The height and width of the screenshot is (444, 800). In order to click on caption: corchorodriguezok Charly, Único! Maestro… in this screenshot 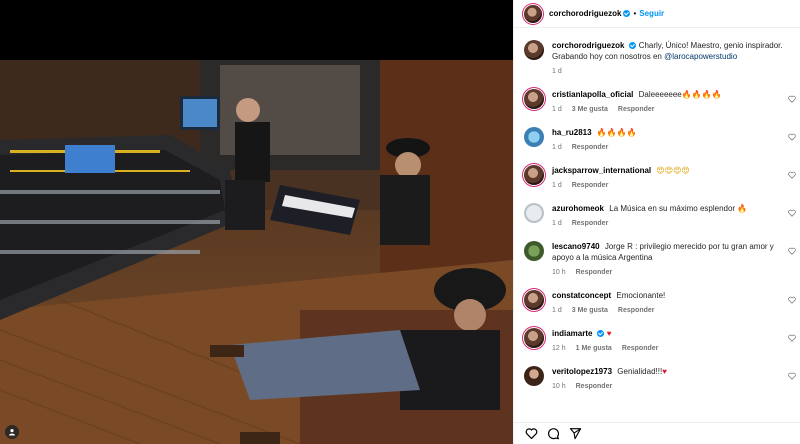, I will do `click(655, 52)`.